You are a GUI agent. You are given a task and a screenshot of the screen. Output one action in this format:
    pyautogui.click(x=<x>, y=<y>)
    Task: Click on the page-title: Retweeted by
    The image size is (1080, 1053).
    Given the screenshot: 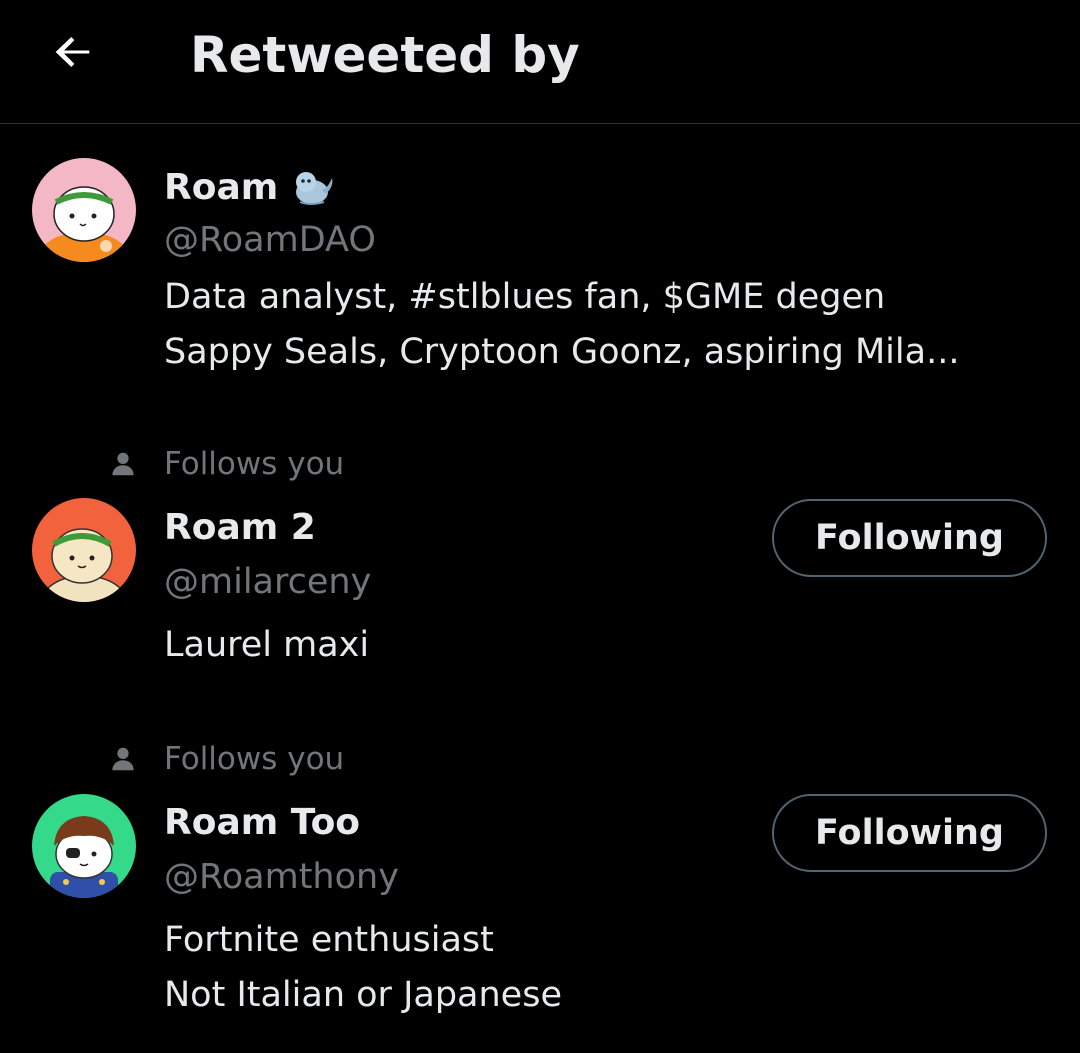 What is the action you would take?
    pyautogui.click(x=385, y=55)
    